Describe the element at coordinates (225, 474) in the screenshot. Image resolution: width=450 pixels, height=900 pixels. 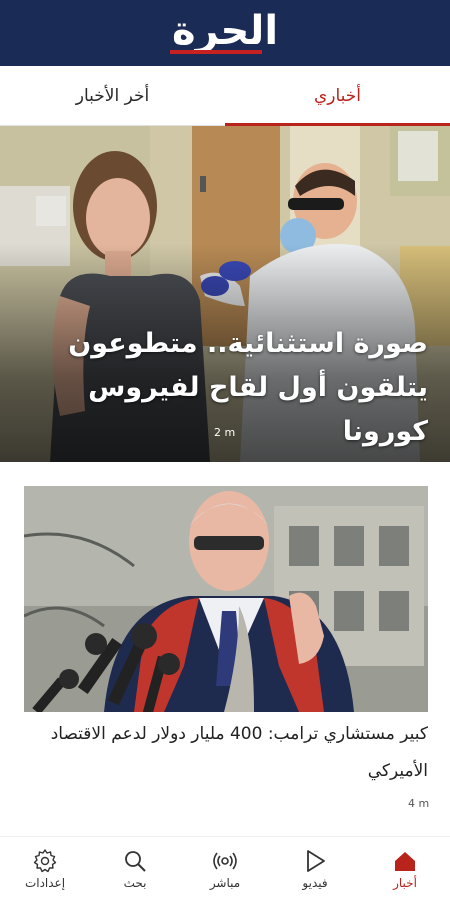
I see `feed-spacer` at that location.